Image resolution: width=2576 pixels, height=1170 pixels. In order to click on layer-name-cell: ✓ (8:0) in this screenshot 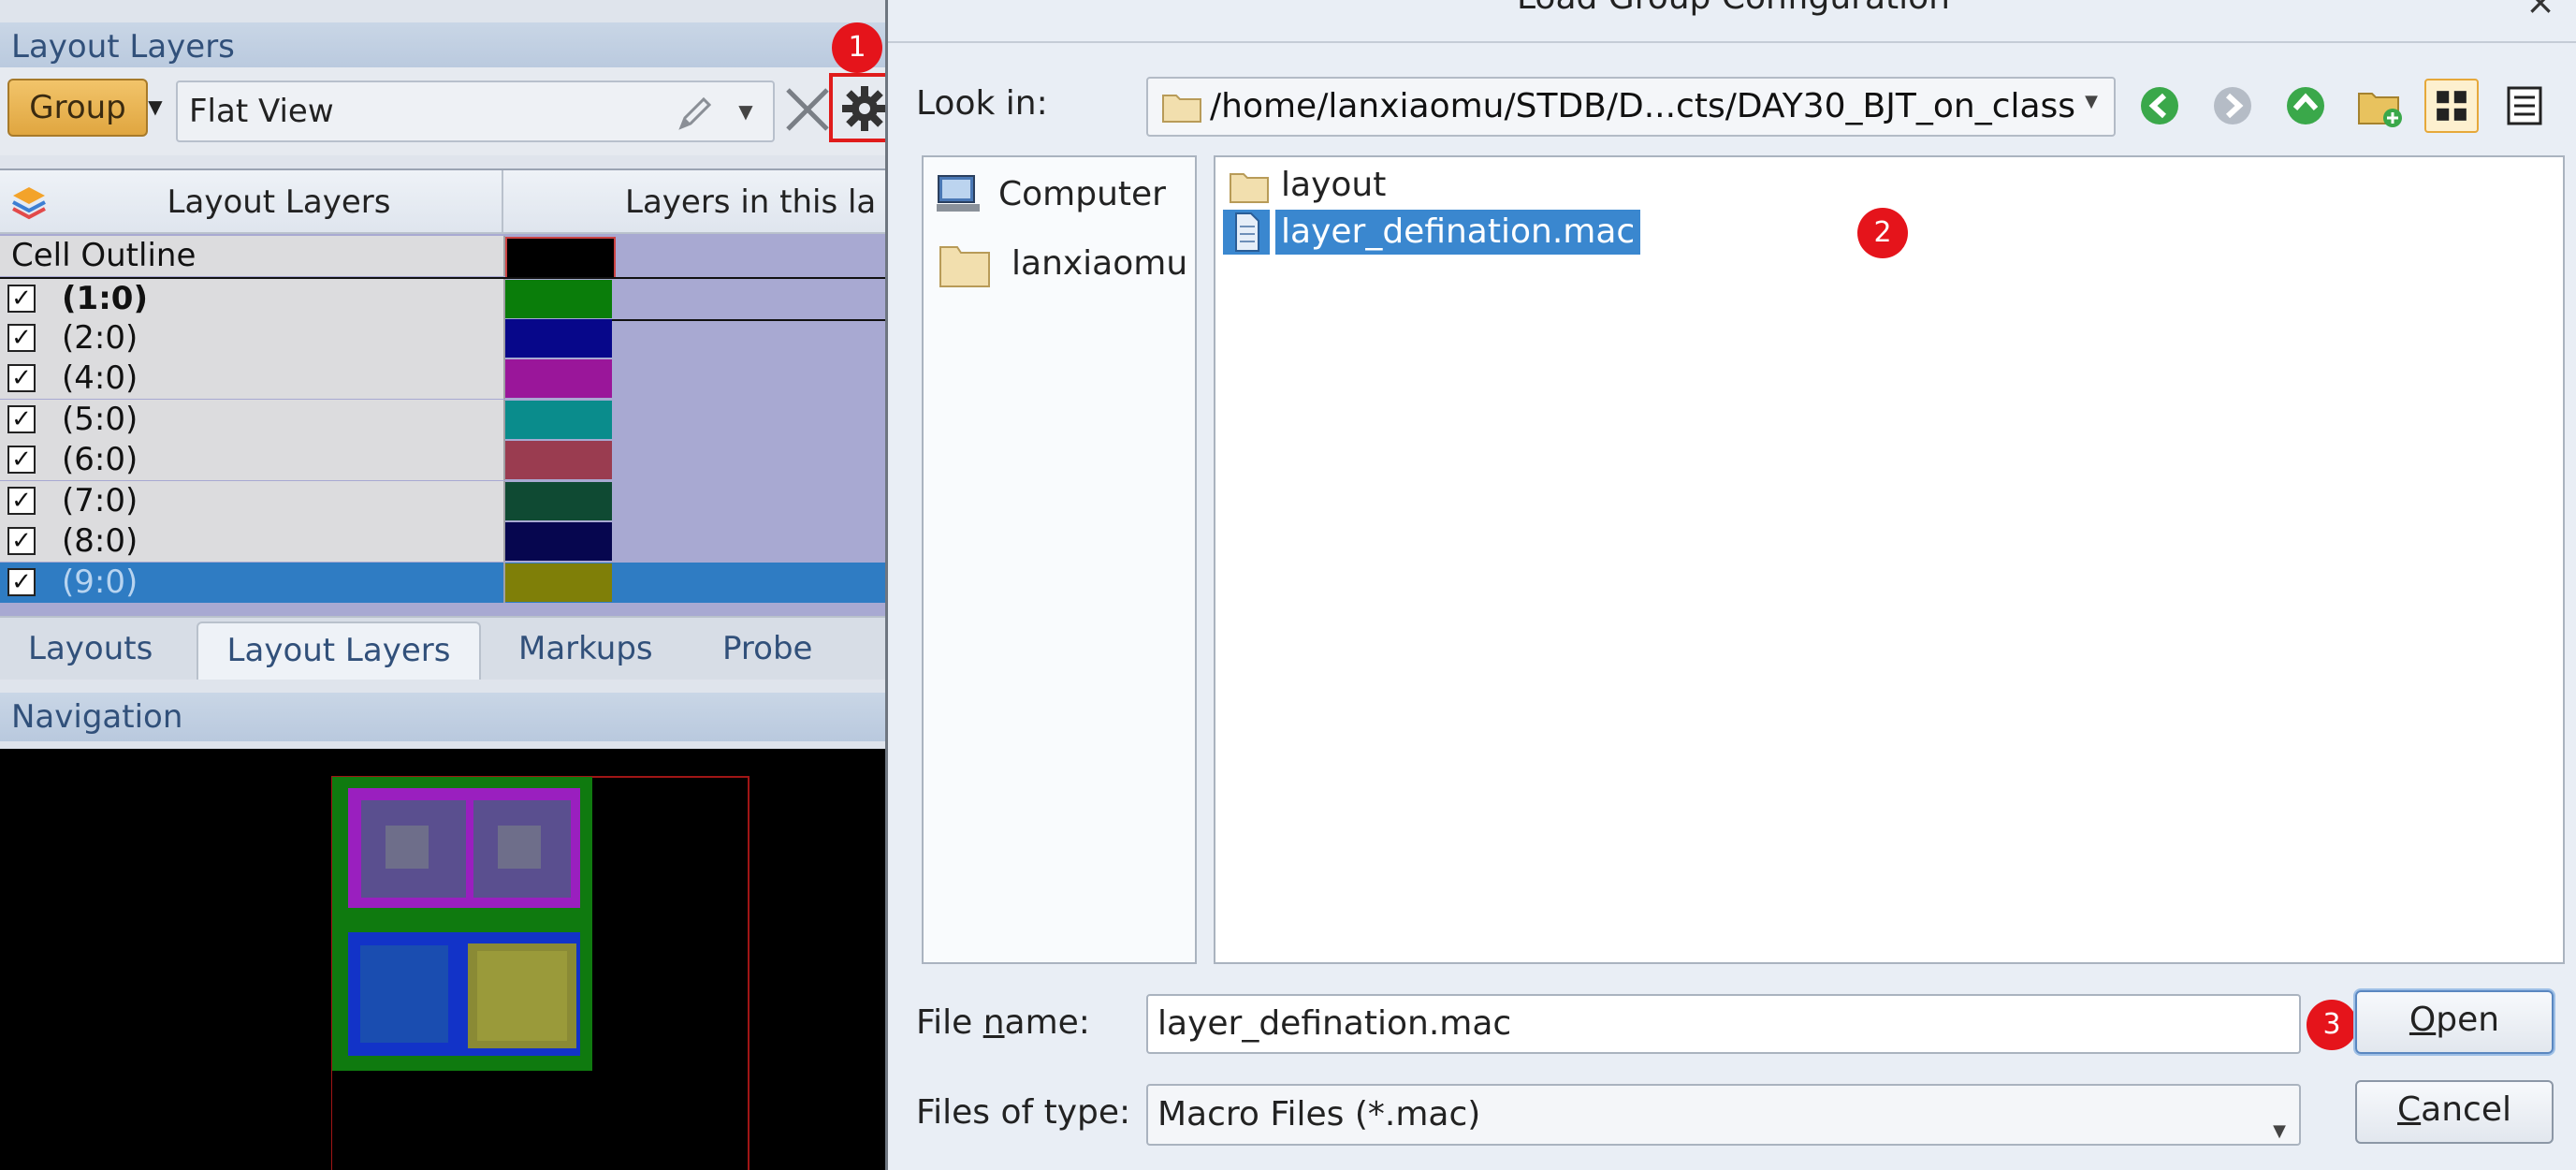, I will do `click(252, 541)`.